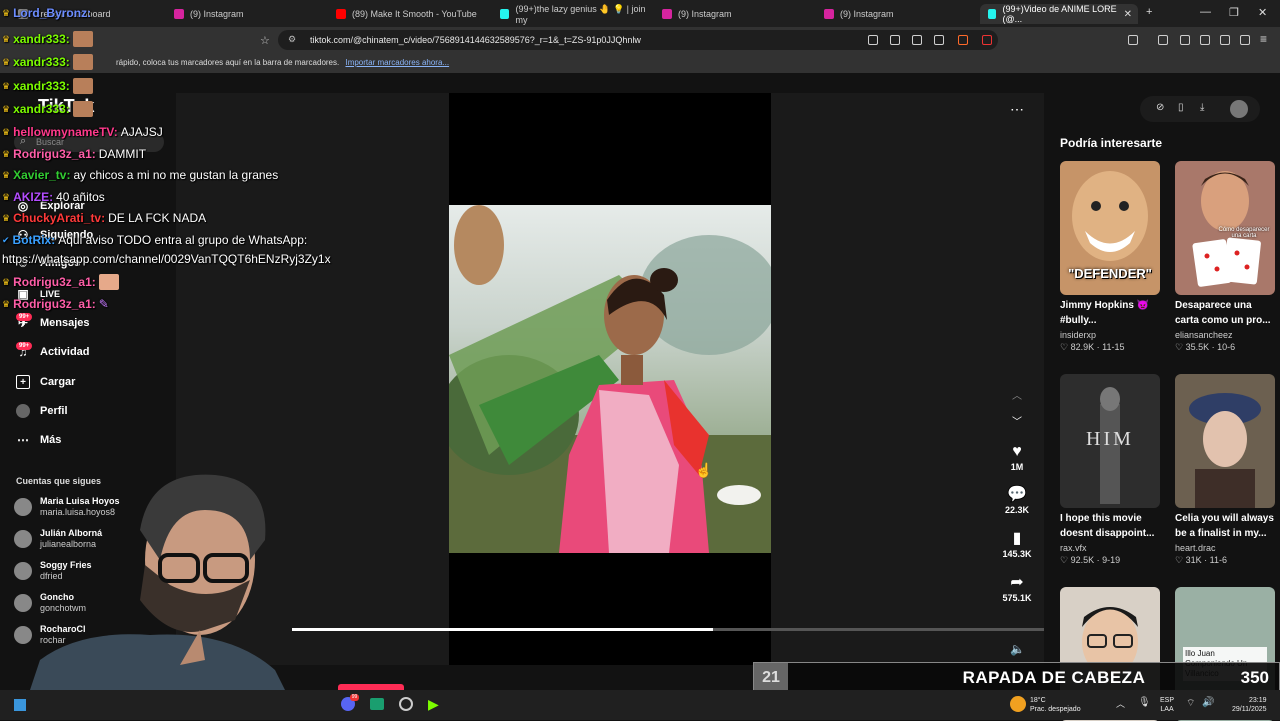  I want to click on heart-icon: ♡, so click(1179, 560).